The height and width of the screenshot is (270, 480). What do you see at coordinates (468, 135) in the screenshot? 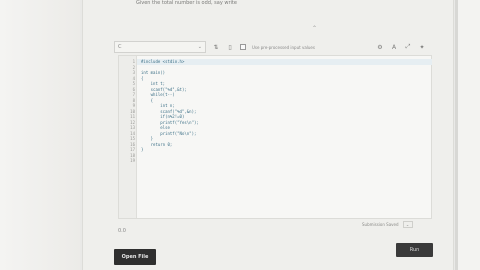
I see `right-background` at bounding box center [468, 135].